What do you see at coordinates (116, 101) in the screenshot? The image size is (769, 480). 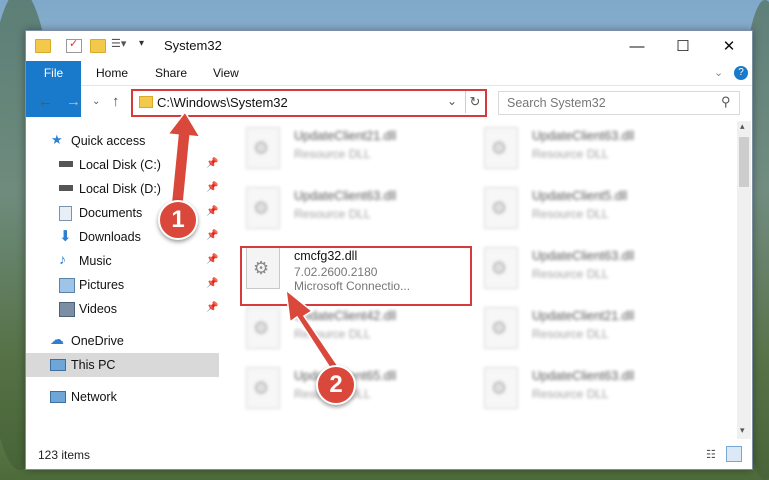 I see `up-arrow-icon: ↑` at bounding box center [116, 101].